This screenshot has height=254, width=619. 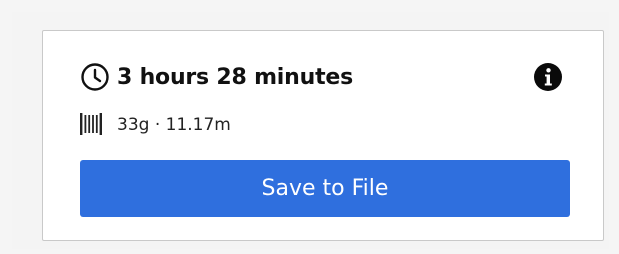 What do you see at coordinates (95, 77) in the screenshot?
I see `clock-icon` at bounding box center [95, 77].